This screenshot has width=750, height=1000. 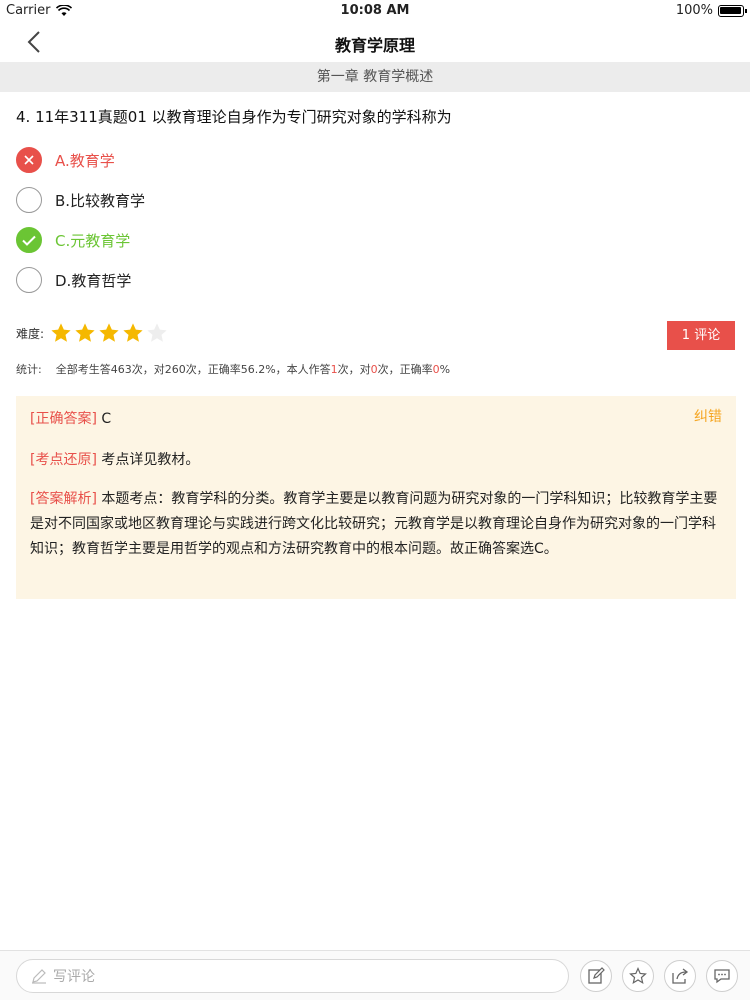 I want to click on stats-part2: 次，对, so click(x=354, y=369).